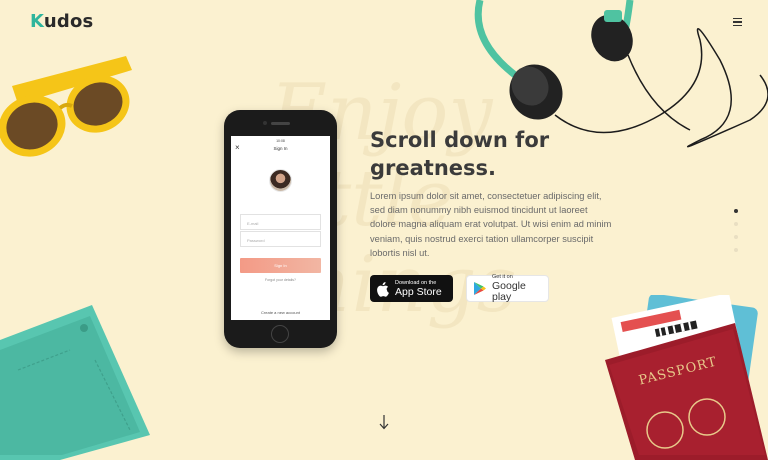  I want to click on brand-logo: Kudos, so click(61, 21).